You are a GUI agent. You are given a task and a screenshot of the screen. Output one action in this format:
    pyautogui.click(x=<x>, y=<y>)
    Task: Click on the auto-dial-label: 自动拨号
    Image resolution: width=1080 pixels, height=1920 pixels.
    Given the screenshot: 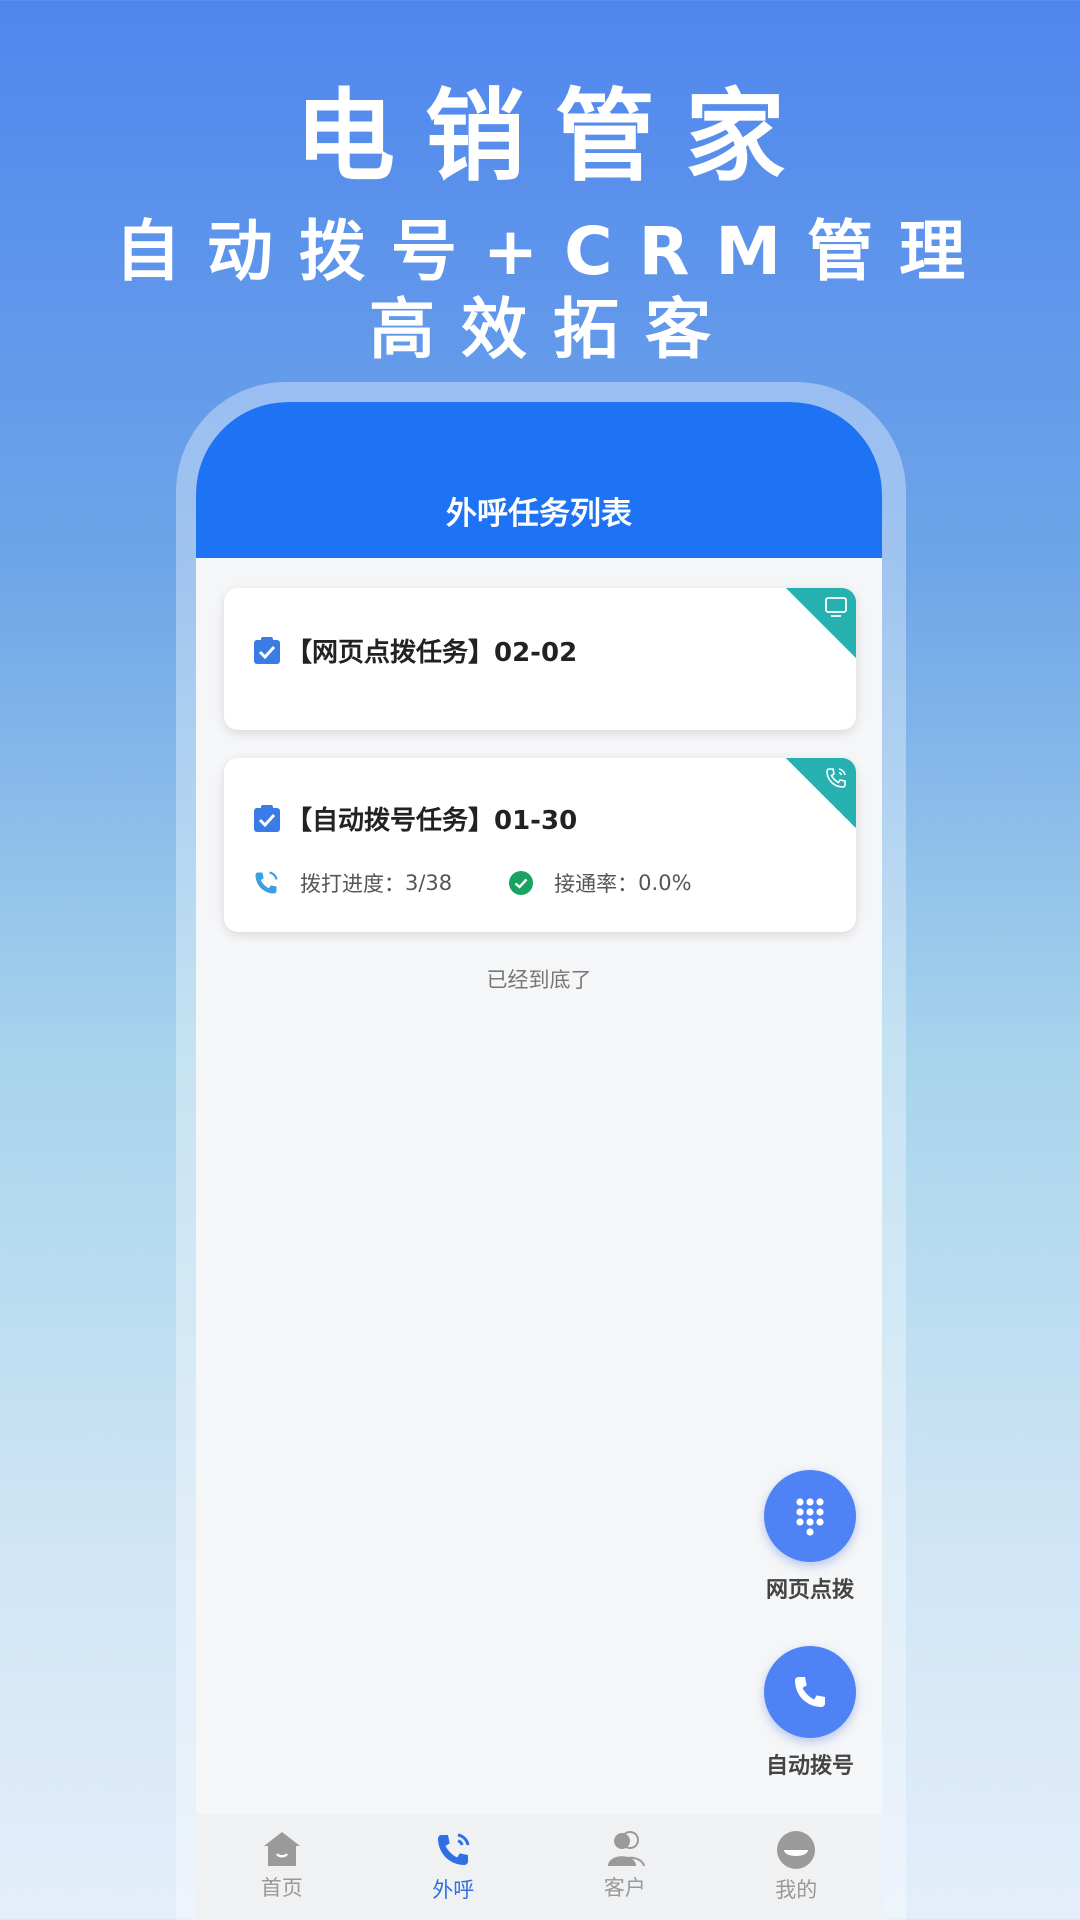 What is the action you would take?
    pyautogui.click(x=809, y=1764)
    